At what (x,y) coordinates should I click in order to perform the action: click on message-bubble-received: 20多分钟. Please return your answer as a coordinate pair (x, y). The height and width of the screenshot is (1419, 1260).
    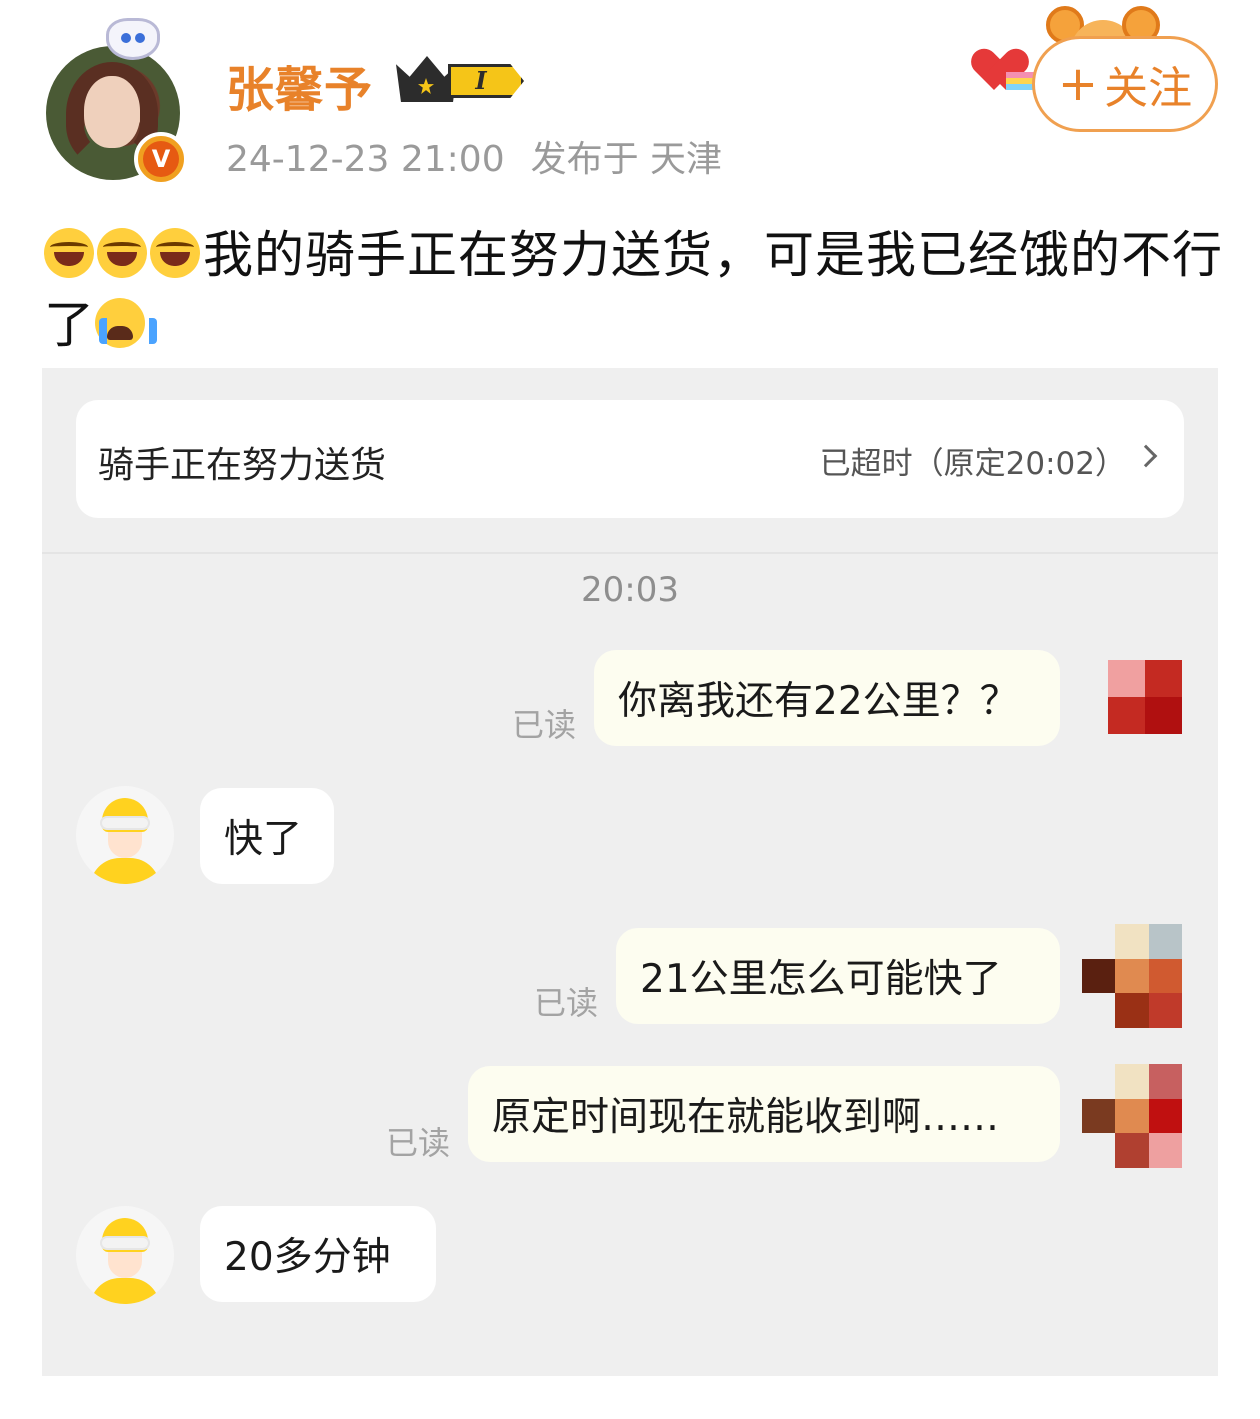
    Looking at the image, I should click on (318, 1254).